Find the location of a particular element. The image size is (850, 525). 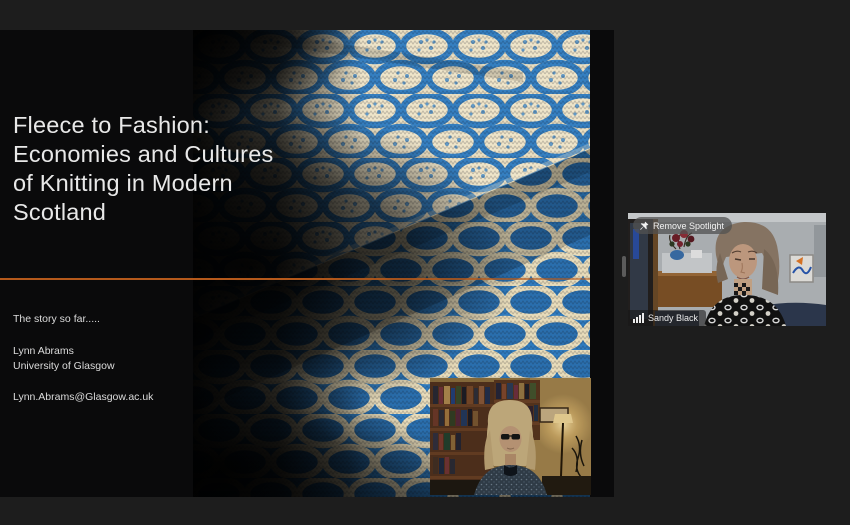

slide-affiliation: University of Glasgow is located at coordinates (64, 366).